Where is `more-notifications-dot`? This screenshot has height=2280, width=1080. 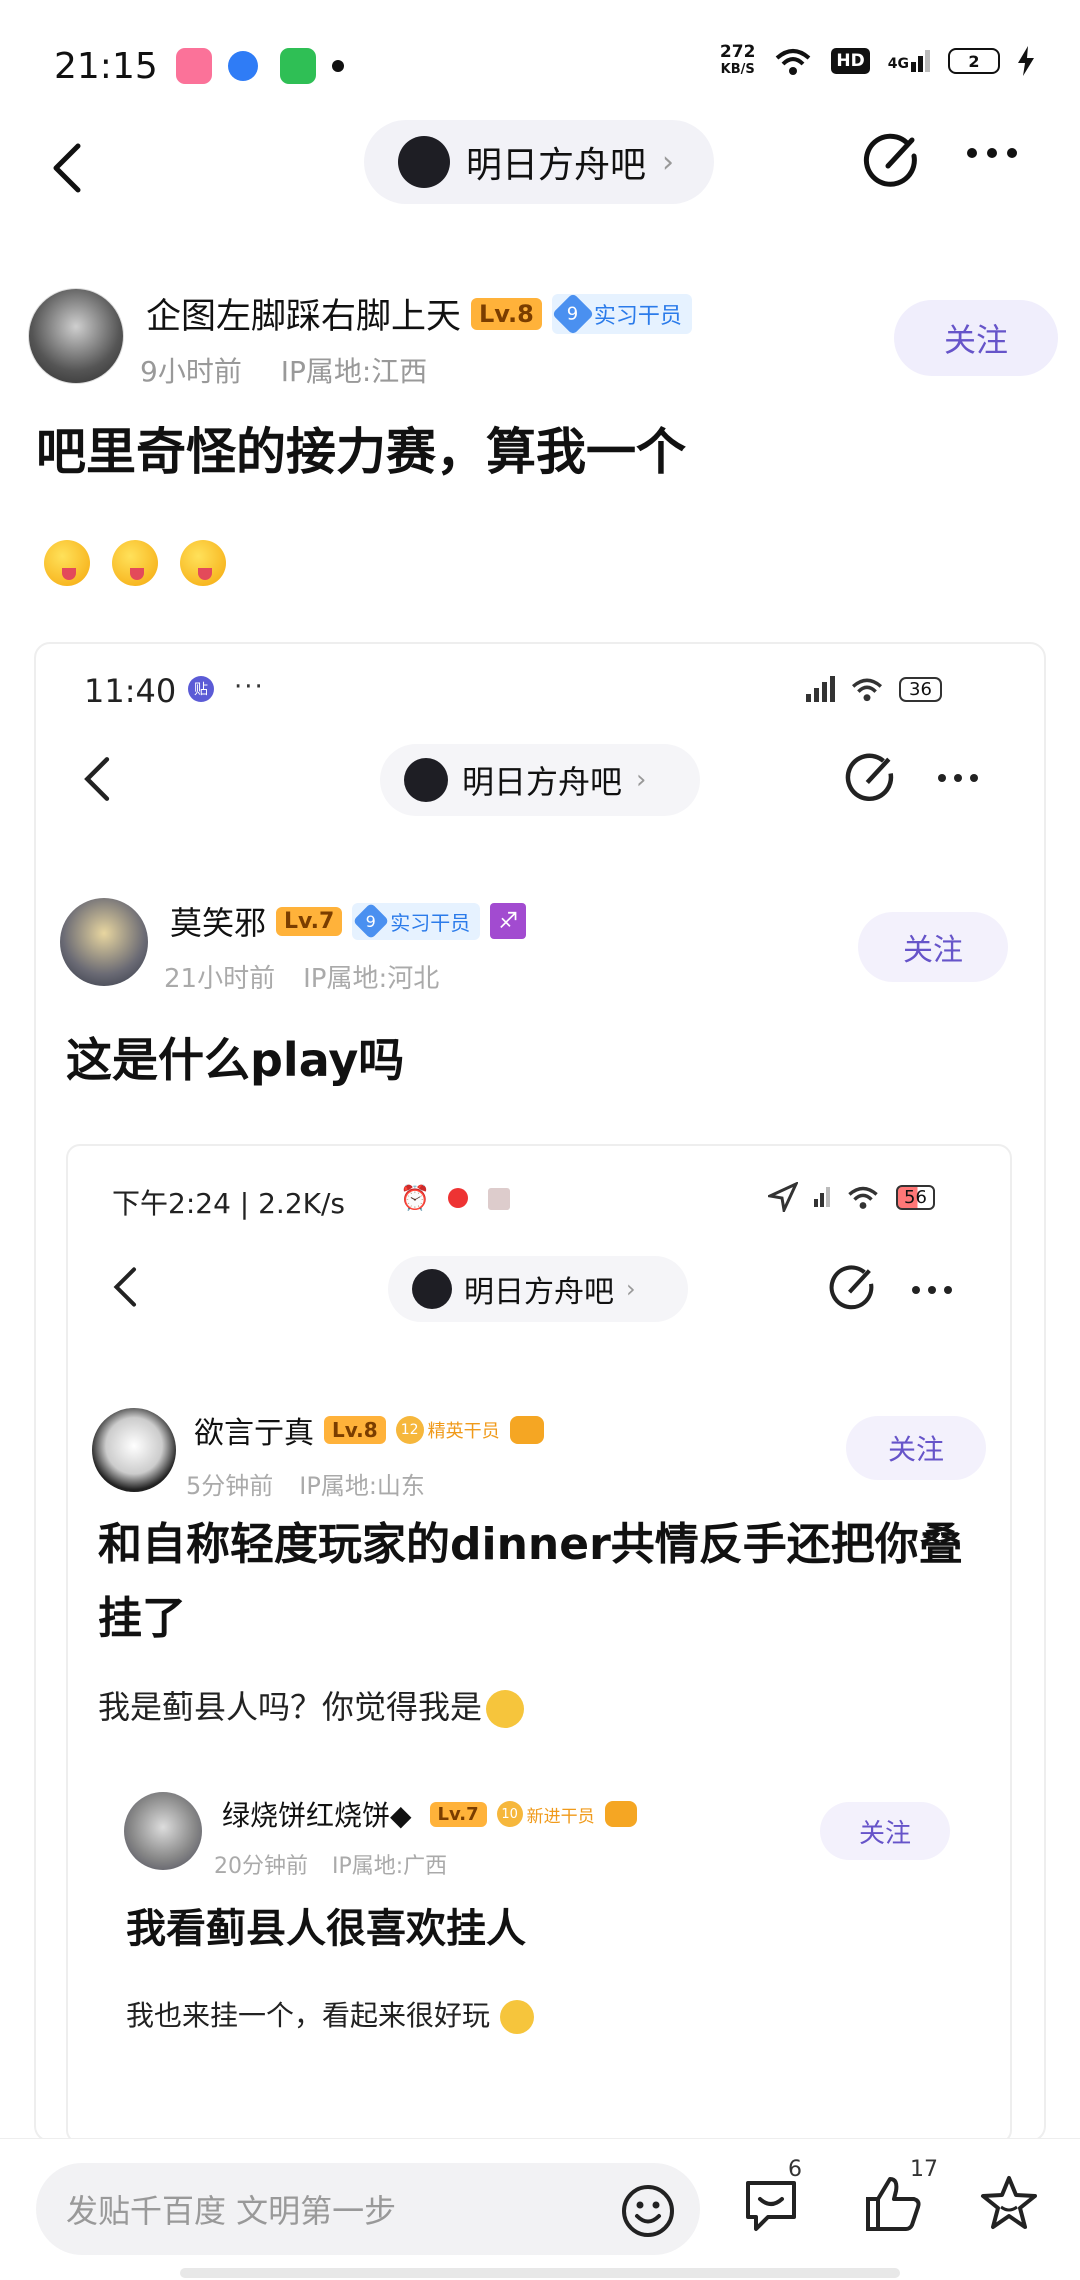 more-notifications-dot is located at coordinates (338, 66).